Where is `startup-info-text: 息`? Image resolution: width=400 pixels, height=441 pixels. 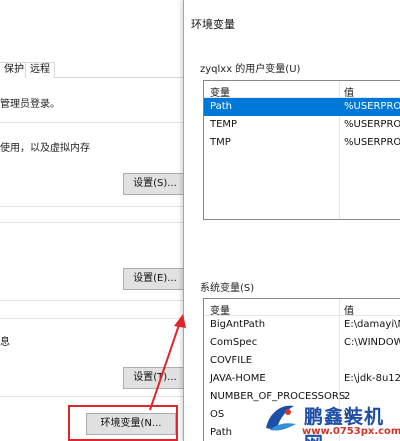
startup-info-text: 息 is located at coordinates (5, 342).